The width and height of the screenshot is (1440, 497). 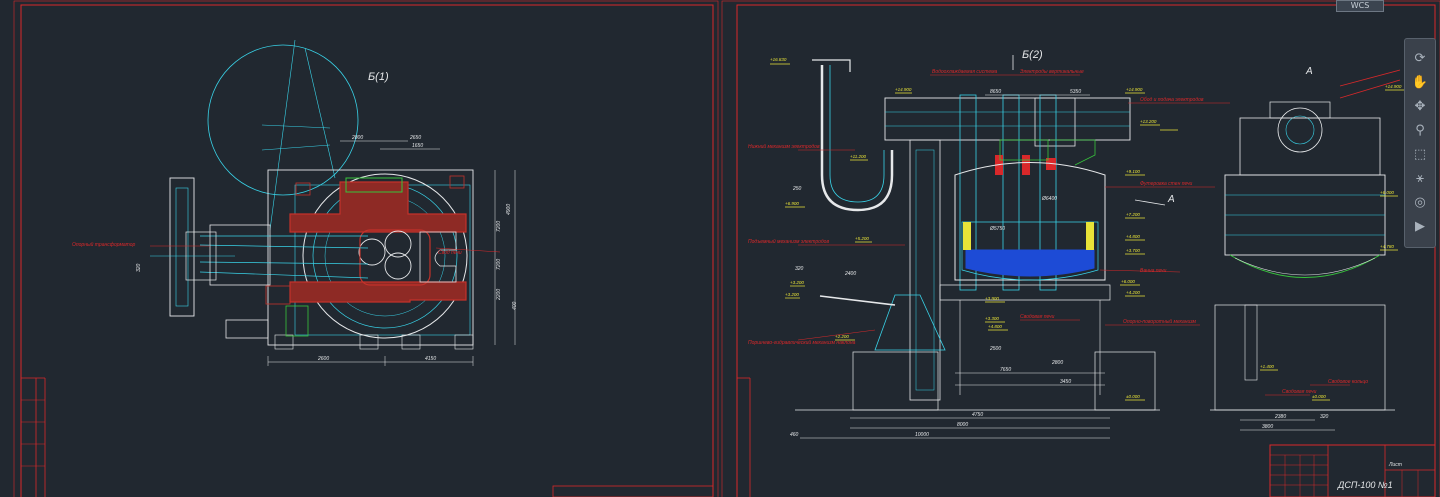 What do you see at coordinates (842, 336) in the screenshot?
I see `elev-13: +2.200` at bounding box center [842, 336].